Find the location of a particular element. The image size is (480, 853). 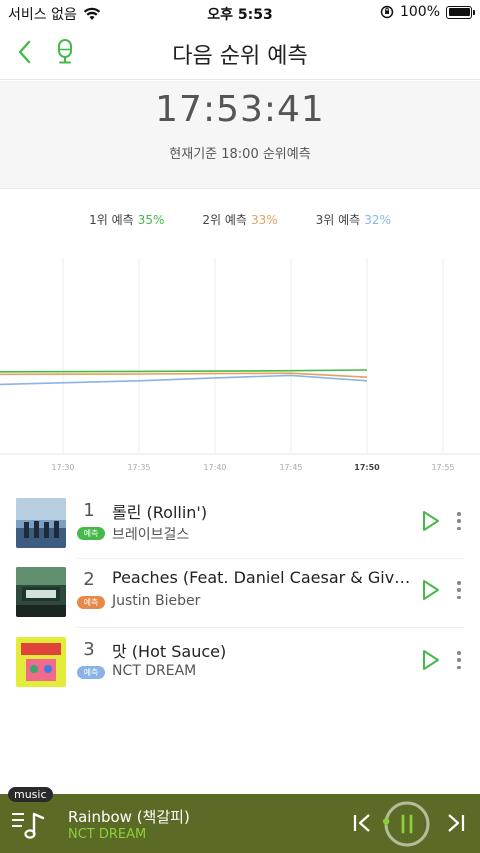

chart-tick-label: 17:55 is located at coordinates (442, 467).